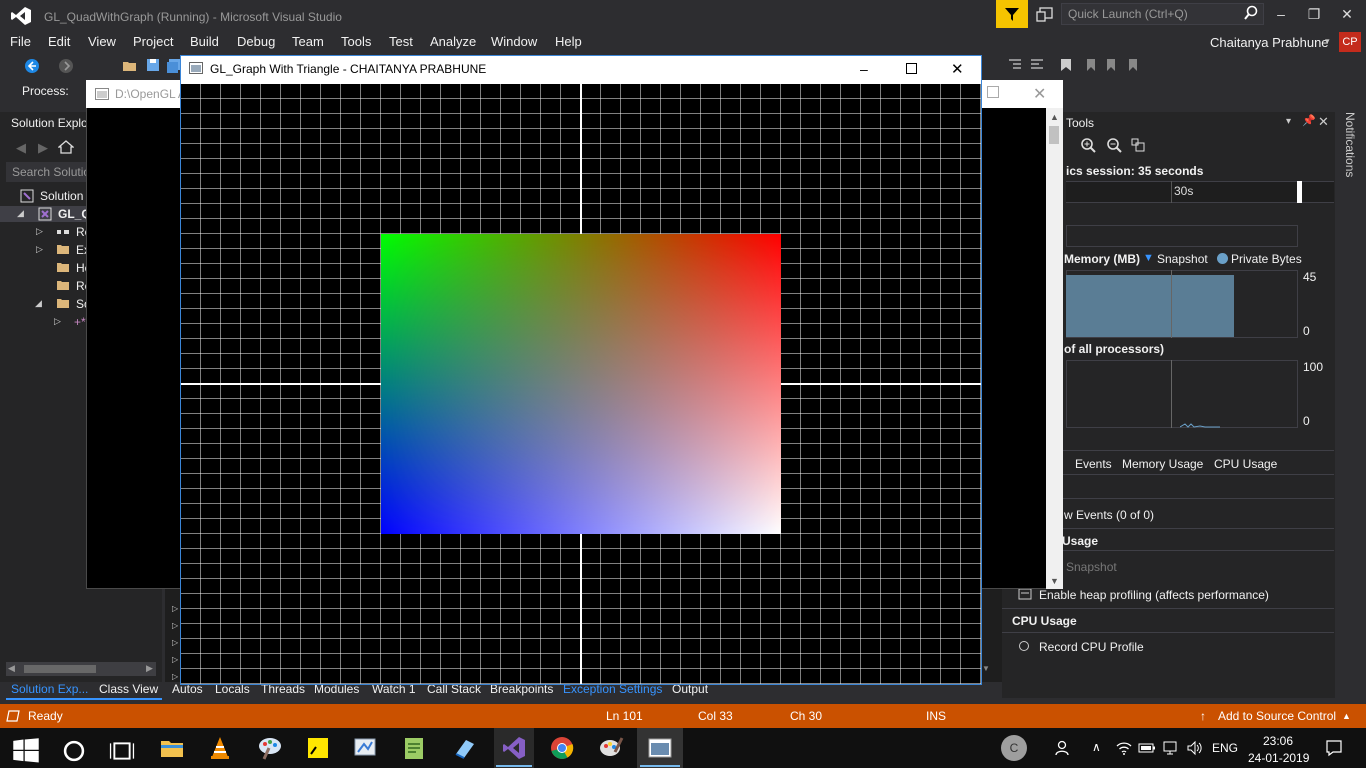 The height and width of the screenshot is (768, 1366). What do you see at coordinates (568, 41) in the screenshot?
I see `menu-help: Help` at bounding box center [568, 41].